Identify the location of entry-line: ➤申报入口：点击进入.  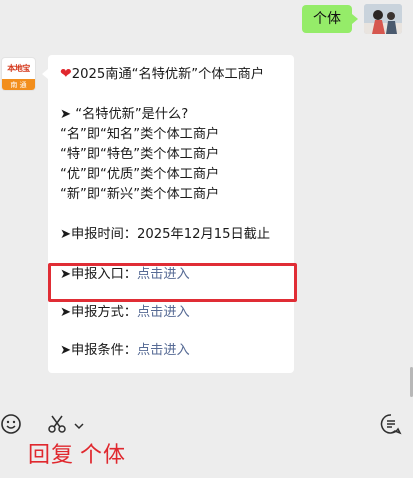
(171, 275).